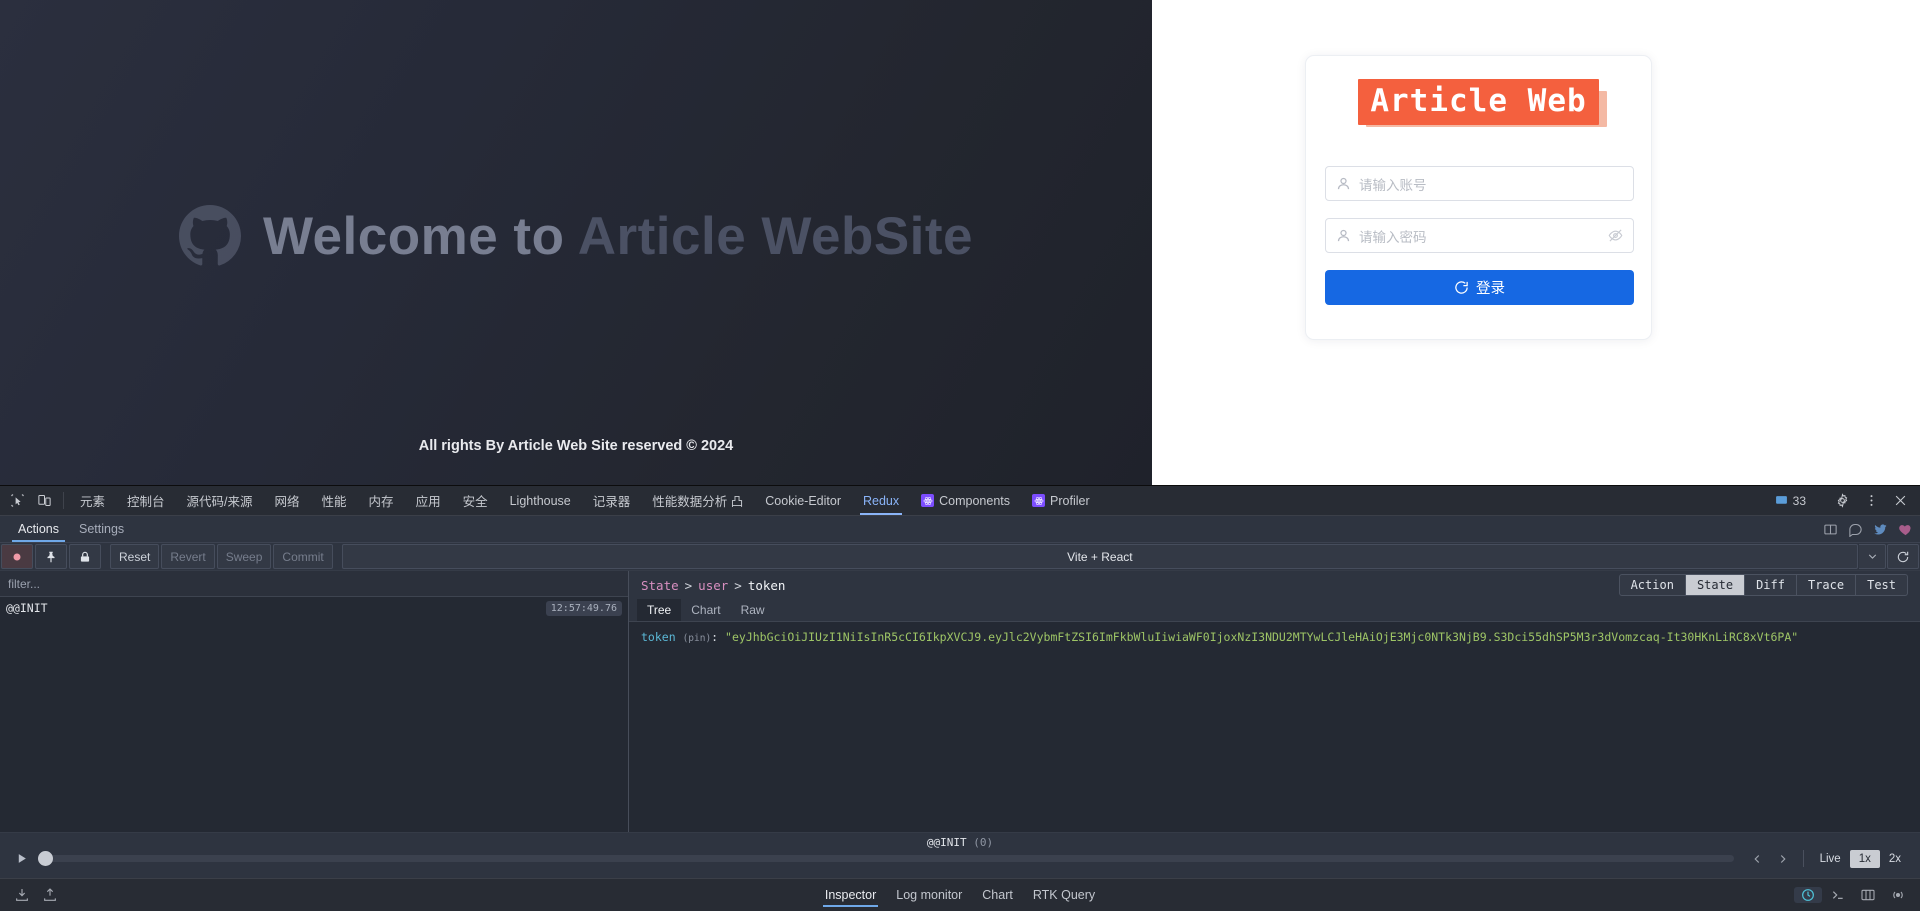  Describe the element at coordinates (1830, 529) in the screenshot. I see `split-layout-icon` at that location.